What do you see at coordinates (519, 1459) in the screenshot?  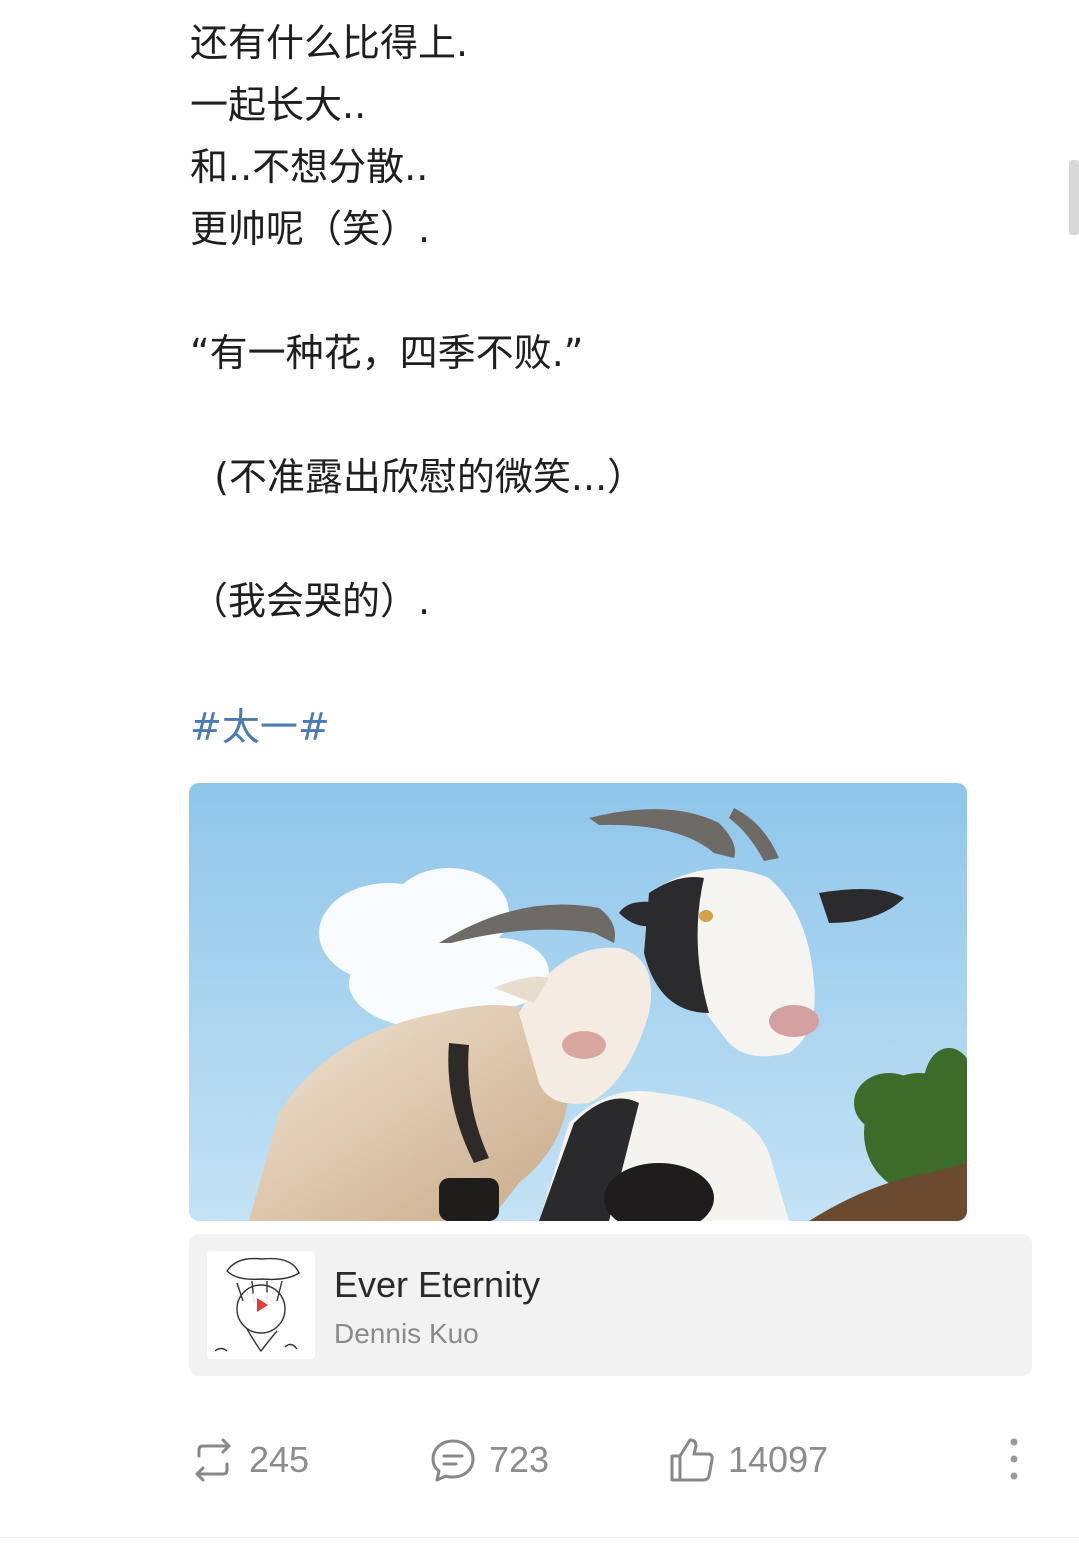 I see `comment-count: 723` at bounding box center [519, 1459].